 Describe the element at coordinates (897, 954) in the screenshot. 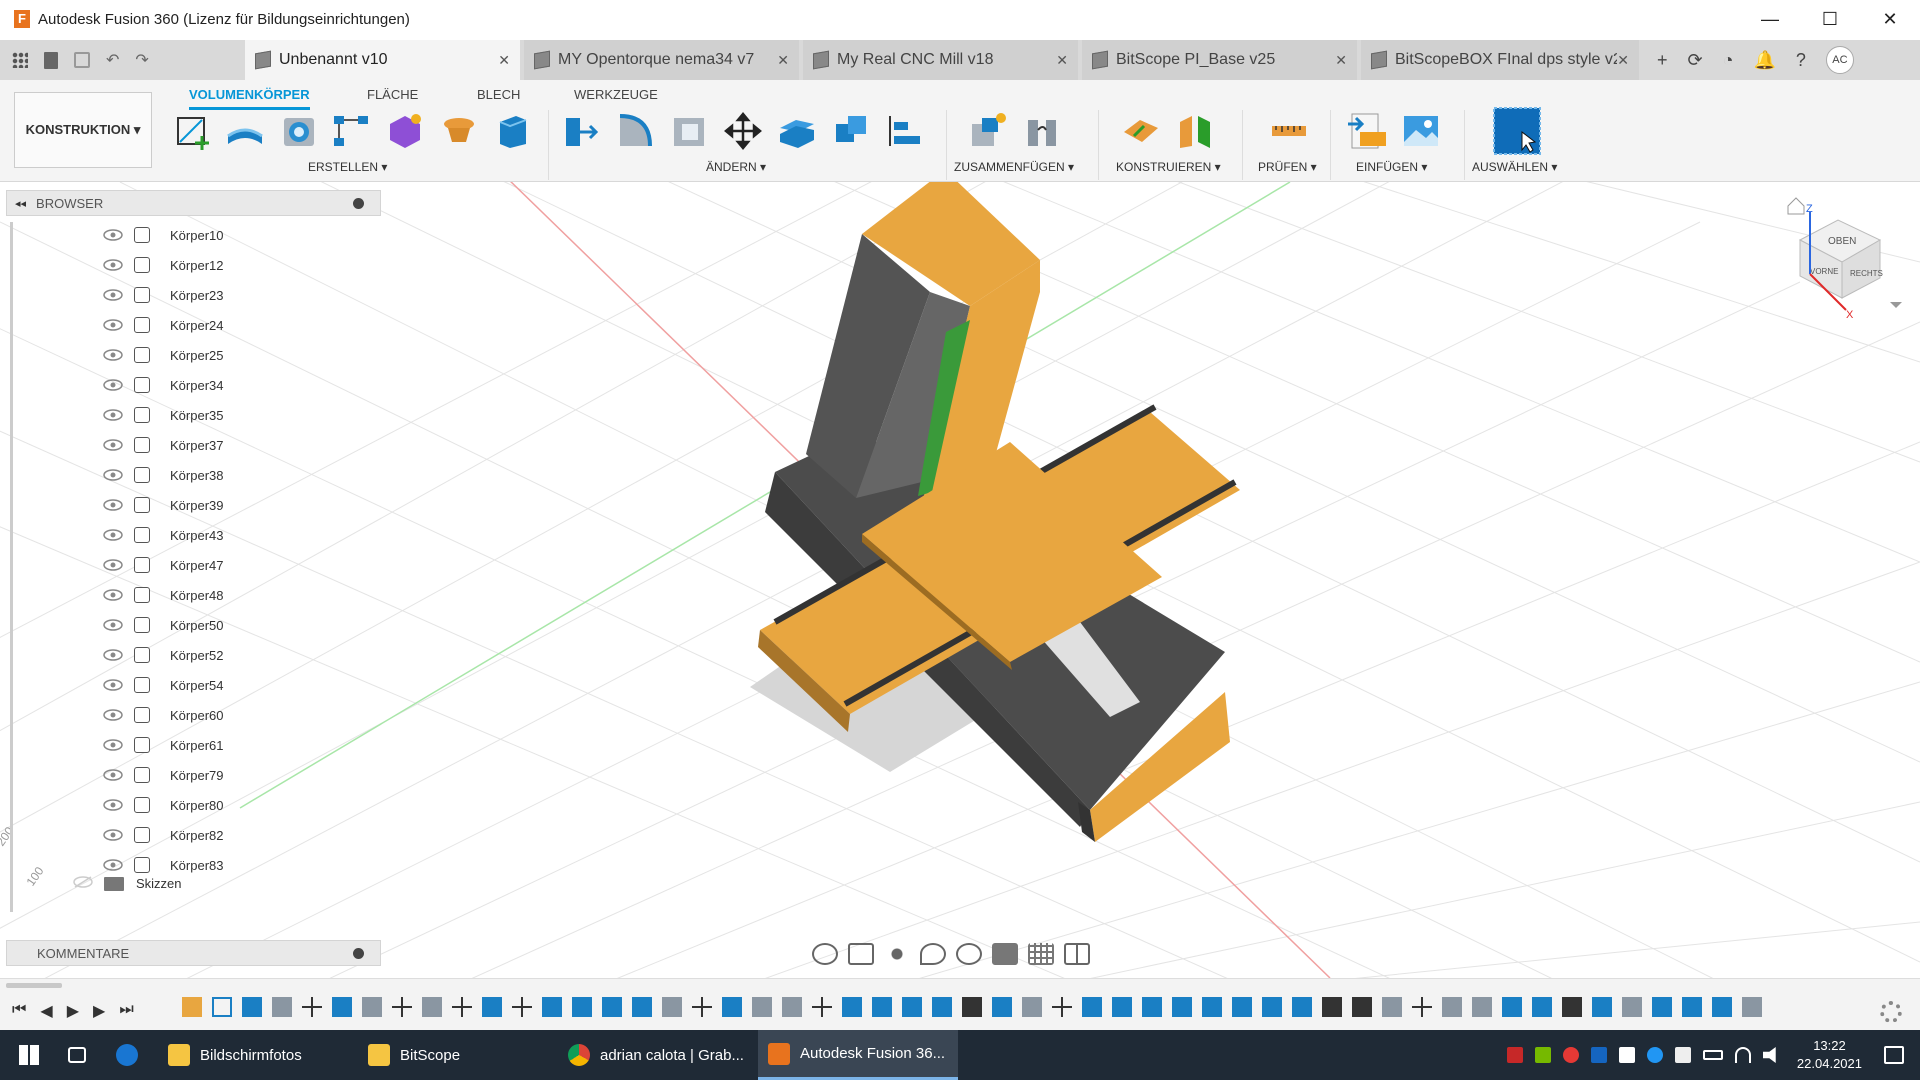

I see `pan-icon` at that location.